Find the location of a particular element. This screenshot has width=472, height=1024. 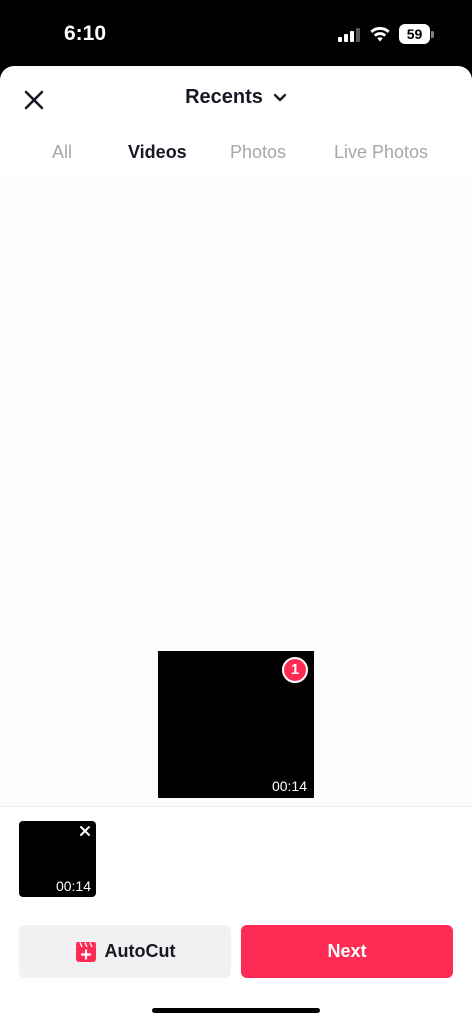

album-selector: Recents is located at coordinates (236, 97).